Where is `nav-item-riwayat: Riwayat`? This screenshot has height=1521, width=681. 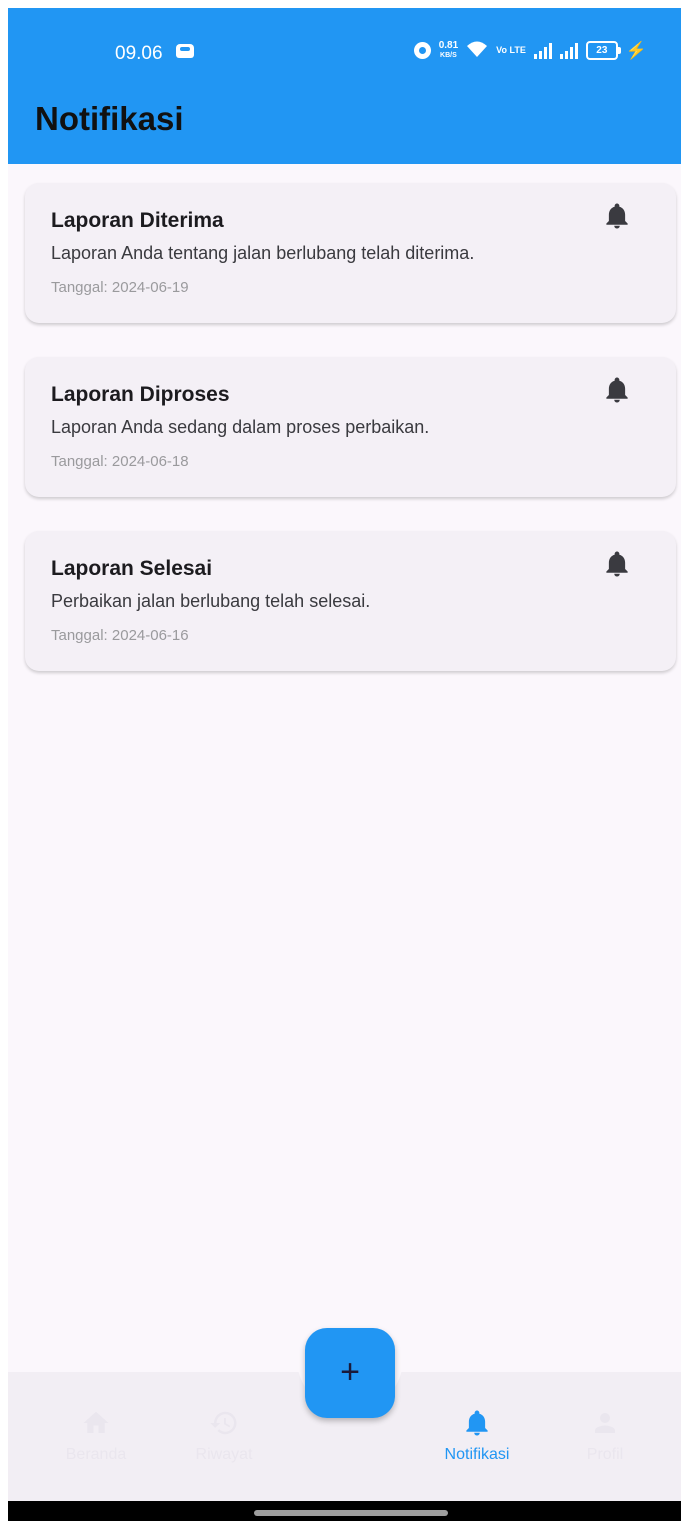 nav-item-riwayat: Riwayat is located at coordinates (224, 1436).